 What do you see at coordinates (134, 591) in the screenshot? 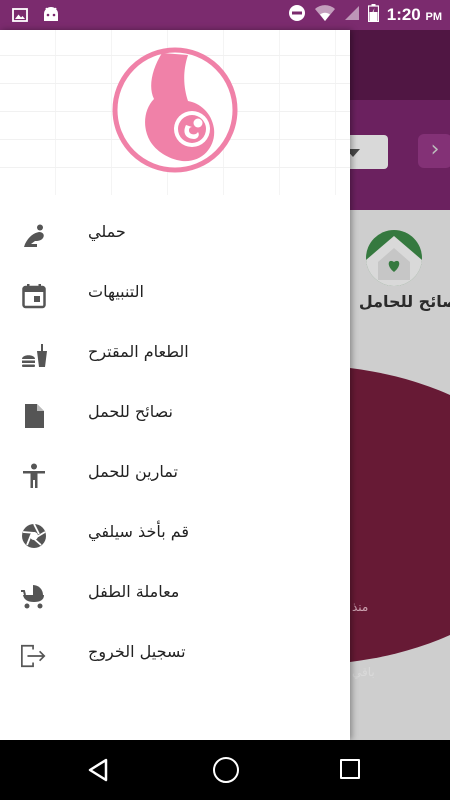
I see `menu-item-label: معاملة الطفل` at bounding box center [134, 591].